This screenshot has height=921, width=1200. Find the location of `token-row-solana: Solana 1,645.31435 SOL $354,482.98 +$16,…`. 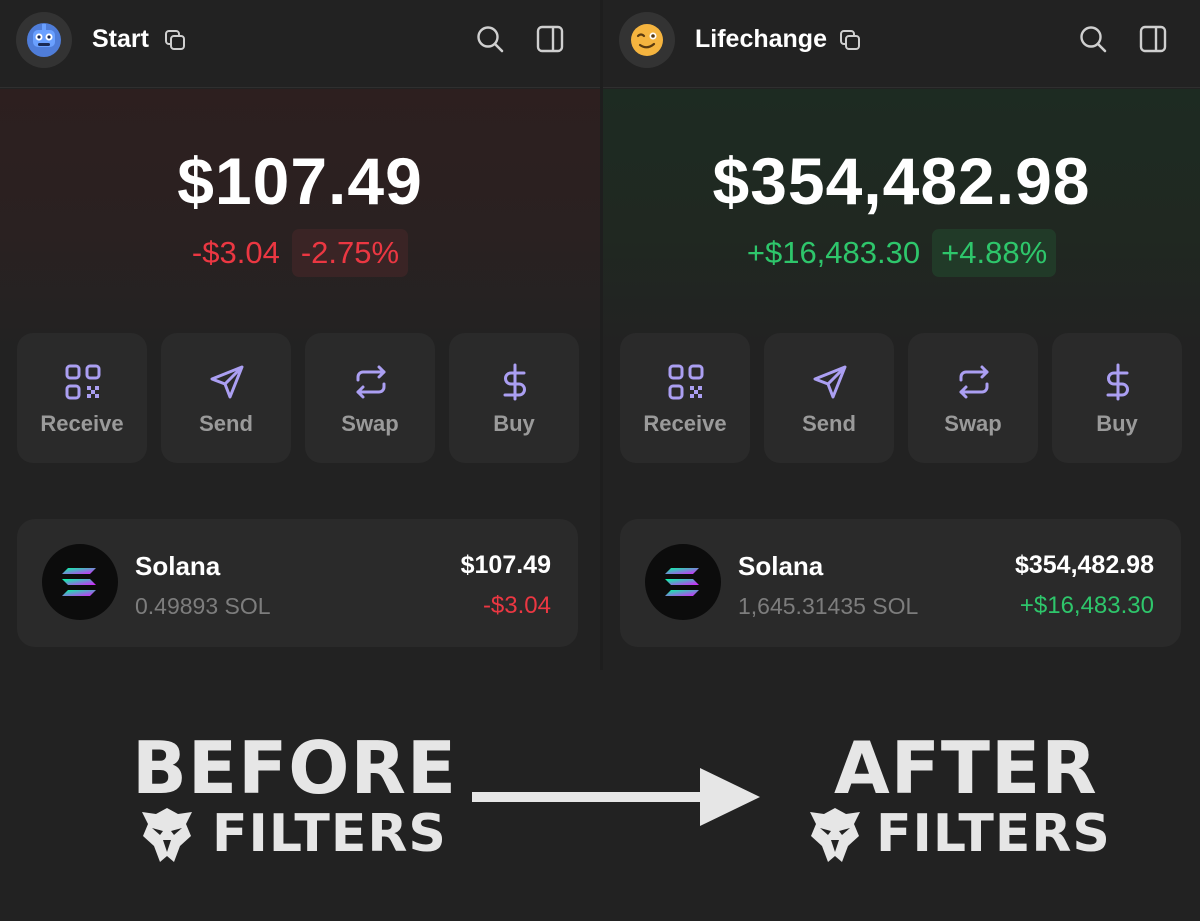

token-row-solana: Solana 1,645.31435 SOL $354,482.98 +$16,… is located at coordinates (900, 583).